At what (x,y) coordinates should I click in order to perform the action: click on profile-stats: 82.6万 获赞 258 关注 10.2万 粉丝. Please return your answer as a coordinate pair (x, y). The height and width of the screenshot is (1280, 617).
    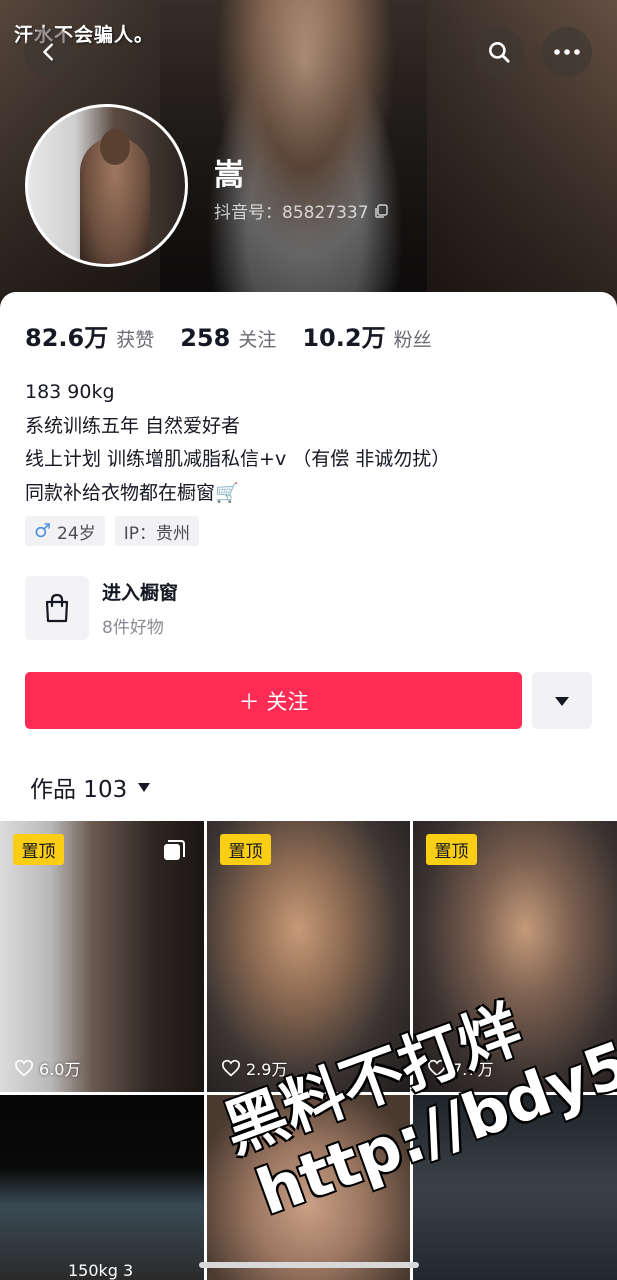
    Looking at the image, I should click on (241, 335).